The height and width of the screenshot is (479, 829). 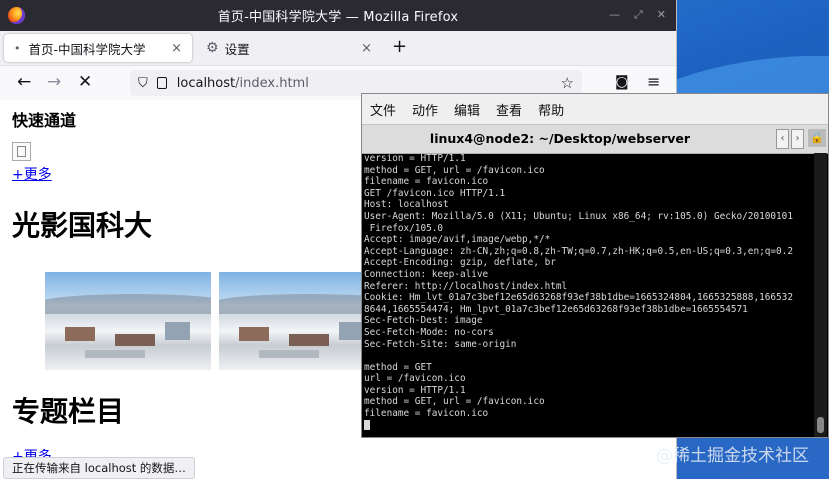 I want to click on terminal-line: GET /favicon.ico HTTP/1.1, so click(x=435, y=193).